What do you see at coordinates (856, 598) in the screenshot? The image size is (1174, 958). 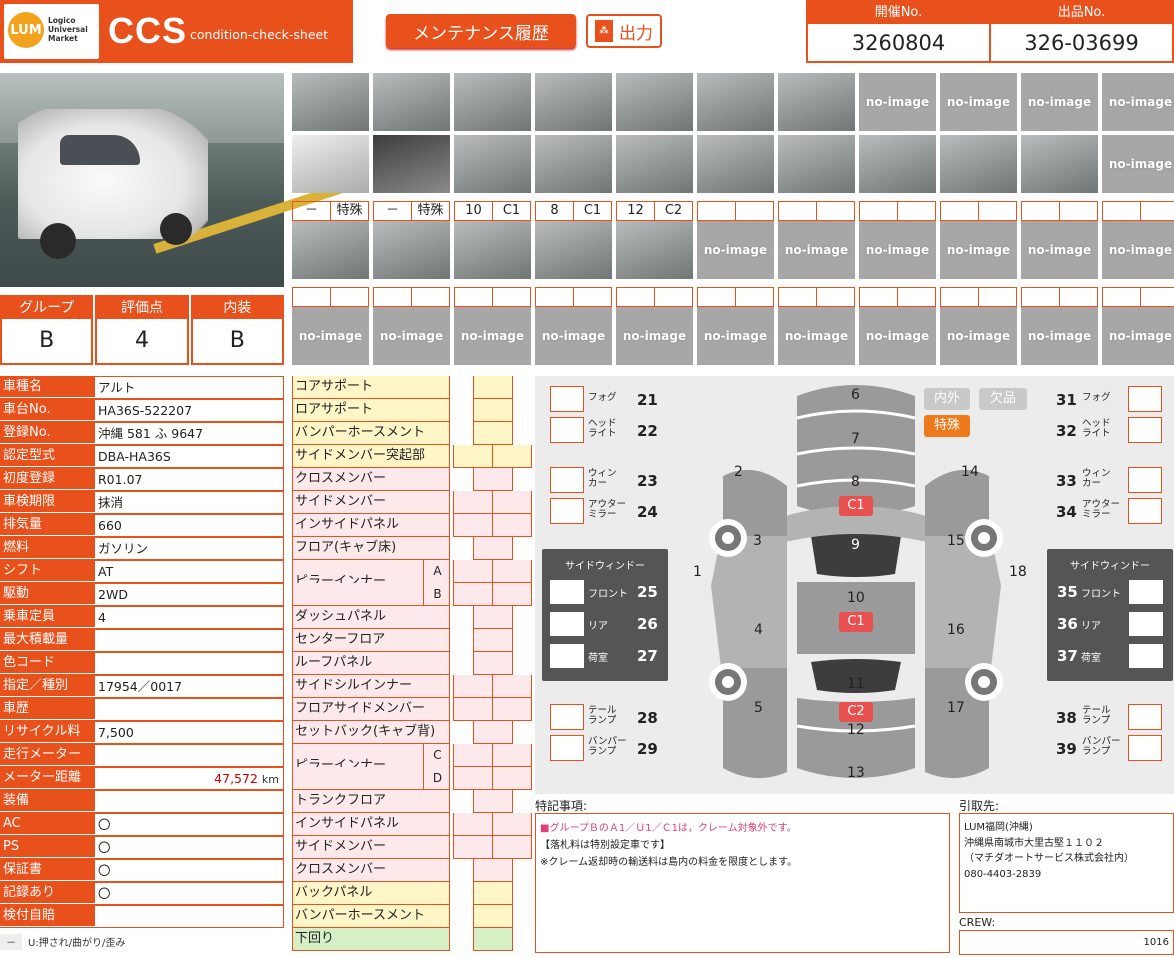 I see `car-area-10: 10` at bounding box center [856, 598].